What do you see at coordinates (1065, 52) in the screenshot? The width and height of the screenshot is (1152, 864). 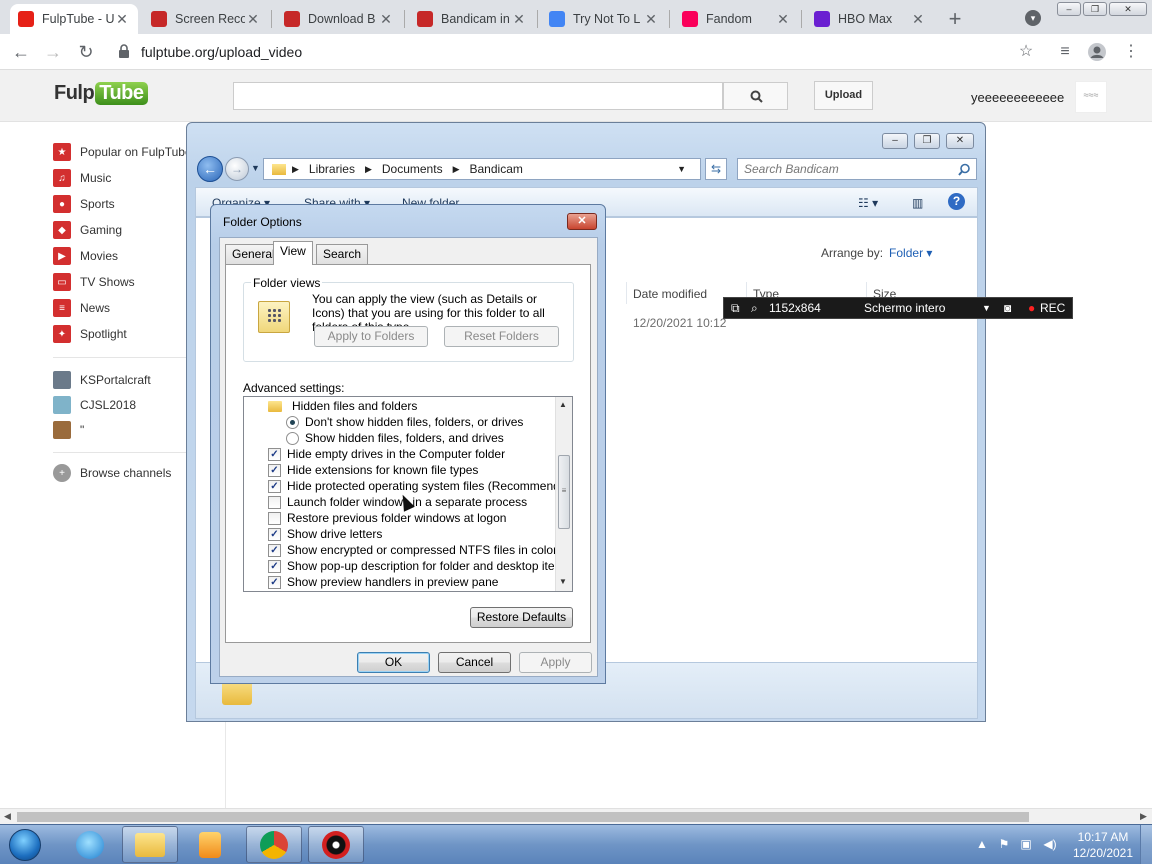 I see `media-queue-icon: ≡` at bounding box center [1065, 52].